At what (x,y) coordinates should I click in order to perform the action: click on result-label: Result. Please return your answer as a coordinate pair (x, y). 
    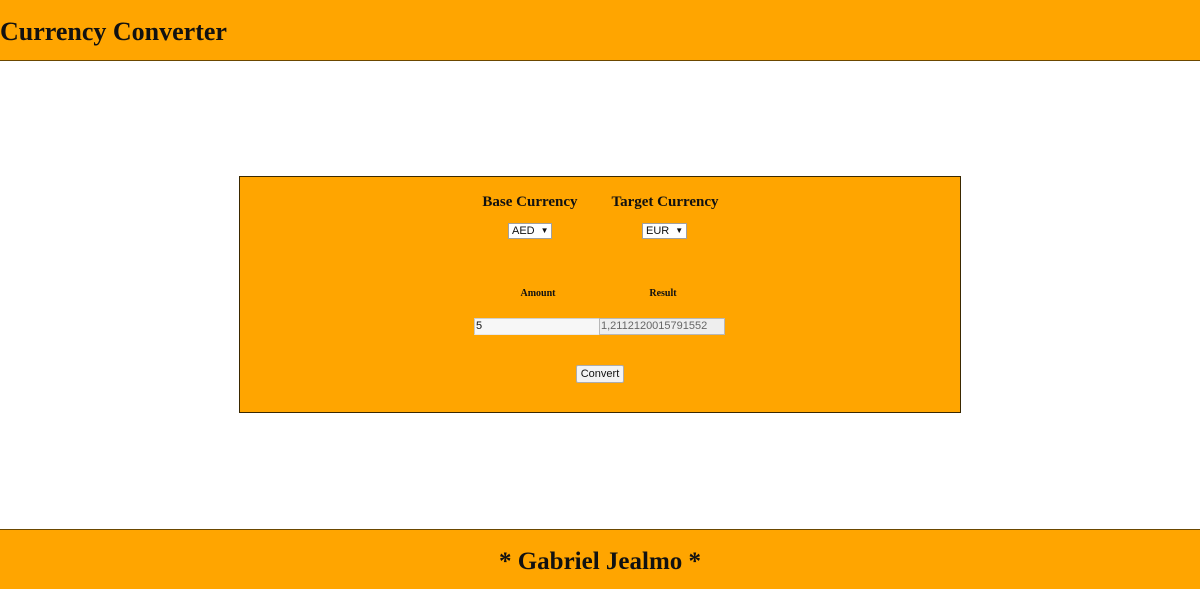
    Looking at the image, I should click on (663, 293).